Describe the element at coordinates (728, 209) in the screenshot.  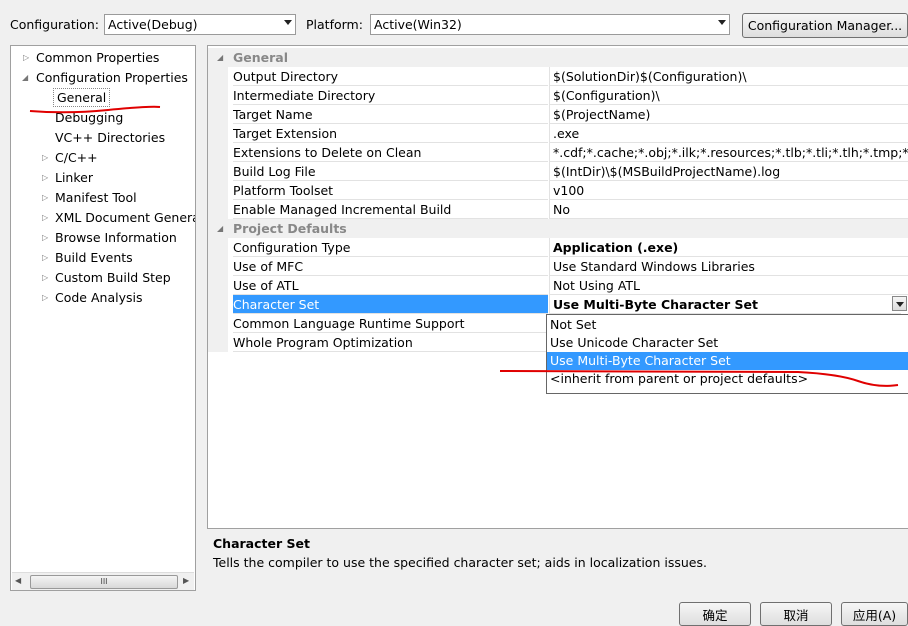
I see `property-value: No` at that location.